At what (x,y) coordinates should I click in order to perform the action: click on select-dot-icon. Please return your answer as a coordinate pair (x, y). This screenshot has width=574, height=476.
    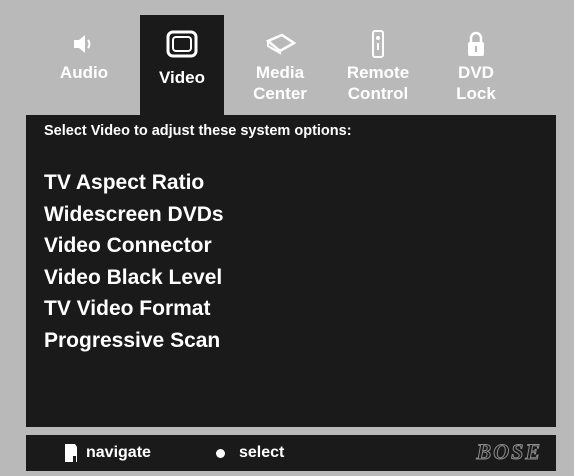
    Looking at the image, I should click on (220, 453).